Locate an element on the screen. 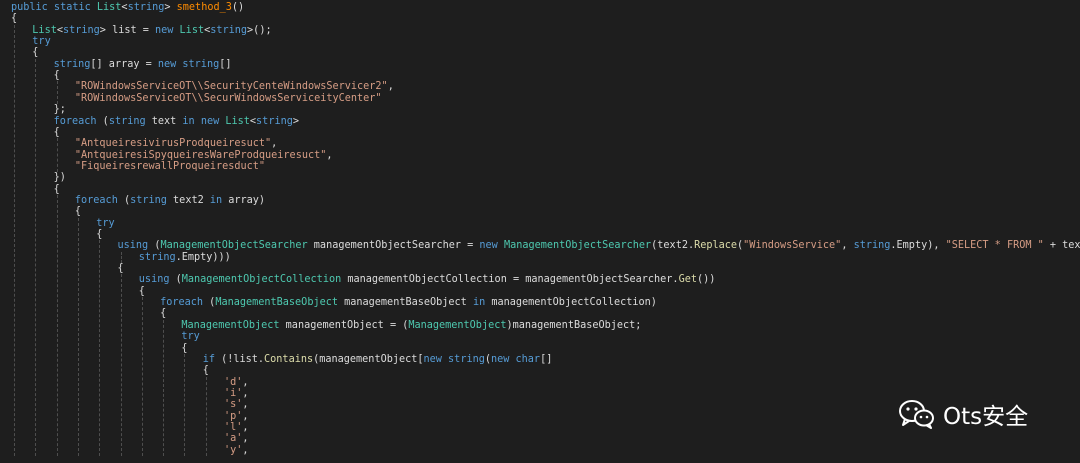 Image resolution: width=1080 pixels, height=463 pixels. code-token: ManagementObject is located at coordinates (233, 325).